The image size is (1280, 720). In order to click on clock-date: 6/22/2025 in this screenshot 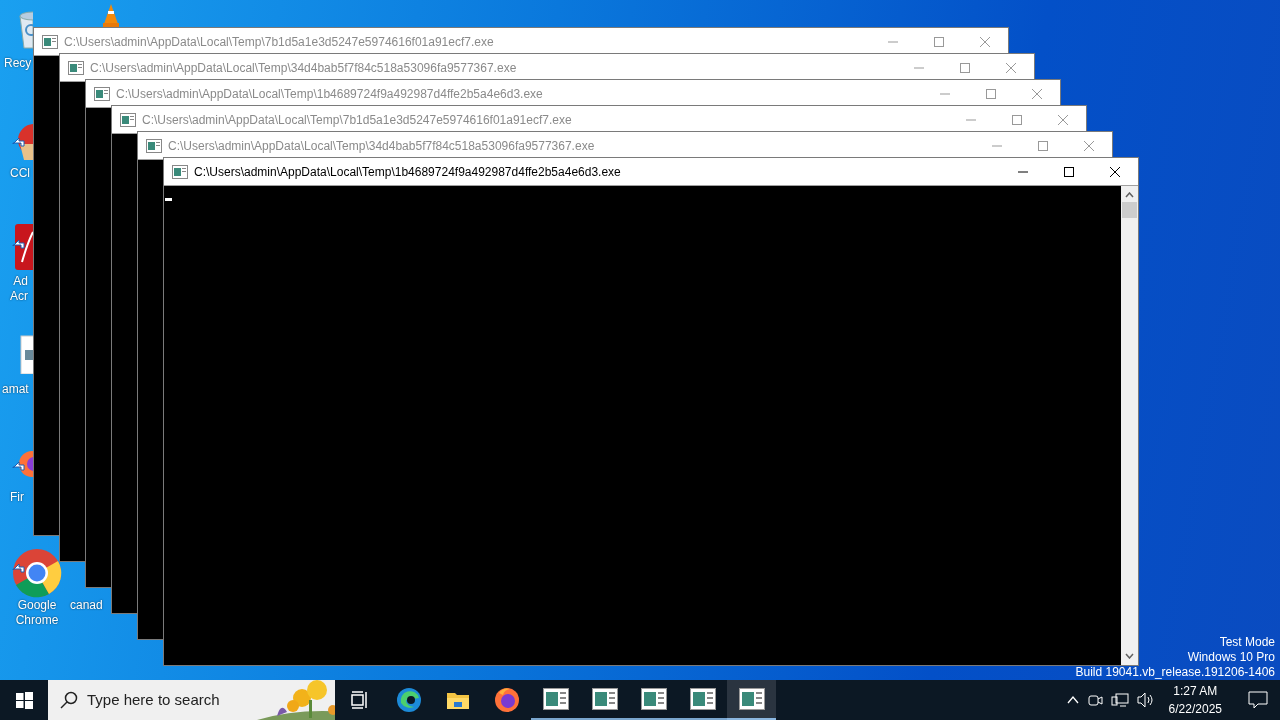, I will do `click(1195, 709)`.